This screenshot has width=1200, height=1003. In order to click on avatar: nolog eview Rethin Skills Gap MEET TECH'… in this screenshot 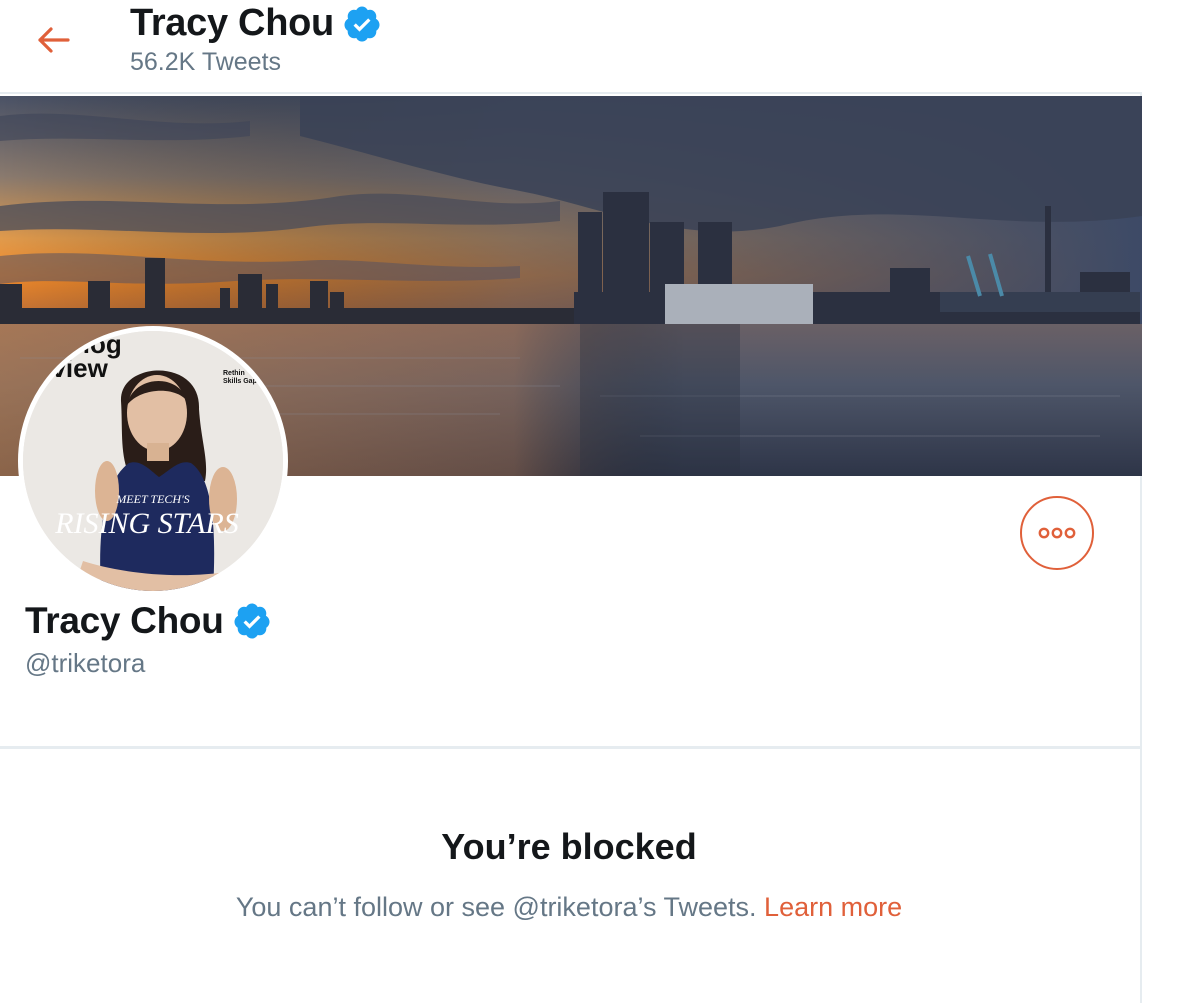, I will do `click(153, 461)`.